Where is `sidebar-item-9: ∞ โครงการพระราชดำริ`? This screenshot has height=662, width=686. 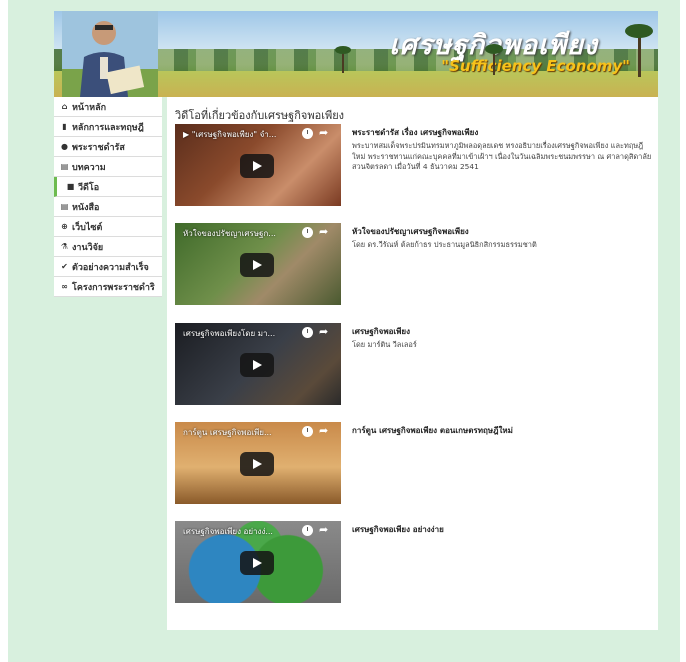
sidebar-item-9: ∞ โครงการพระราชดำริ is located at coordinates (108, 287).